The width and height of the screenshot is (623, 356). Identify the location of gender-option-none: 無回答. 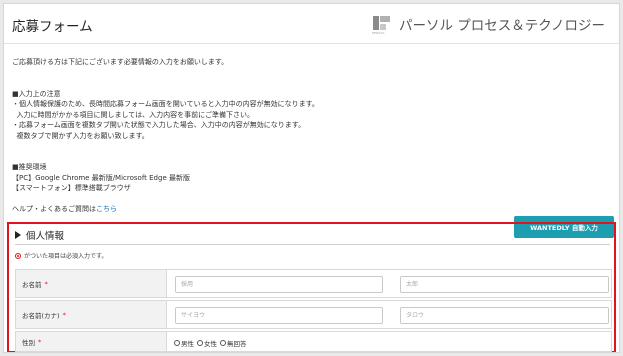
(233, 343).